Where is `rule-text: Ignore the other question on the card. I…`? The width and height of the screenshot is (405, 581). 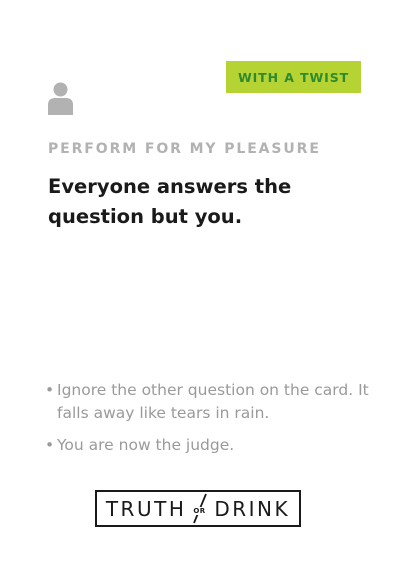 rule-text: Ignore the other question on the card. I… is located at coordinates (213, 401).